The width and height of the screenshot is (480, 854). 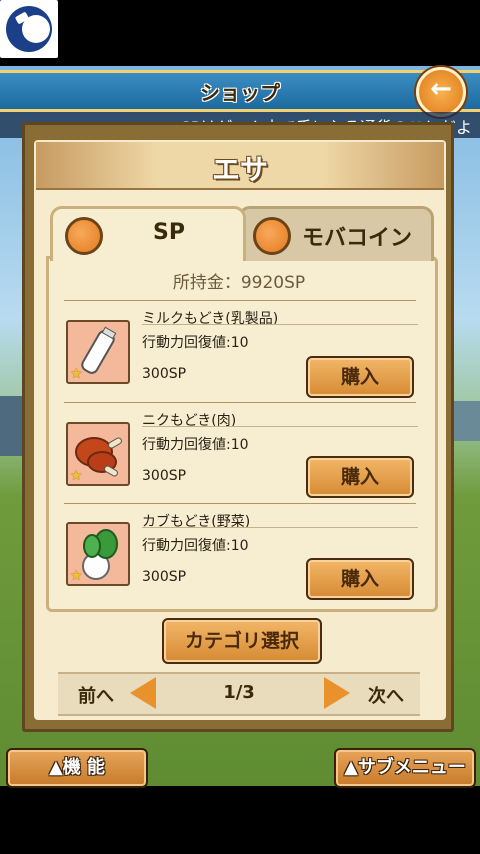 I want to click on page-title: ショップ, so click(x=240, y=93).